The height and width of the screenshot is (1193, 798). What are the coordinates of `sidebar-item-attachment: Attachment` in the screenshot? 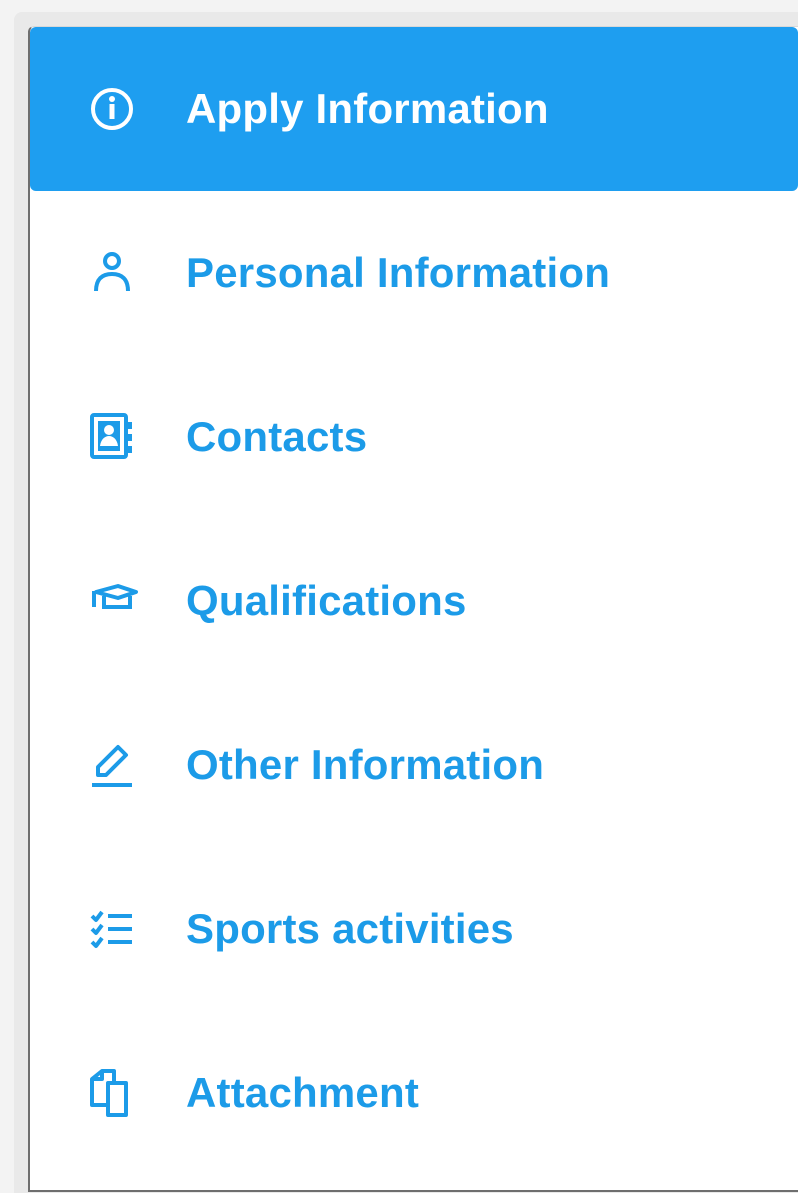 It's located at (414, 1093).